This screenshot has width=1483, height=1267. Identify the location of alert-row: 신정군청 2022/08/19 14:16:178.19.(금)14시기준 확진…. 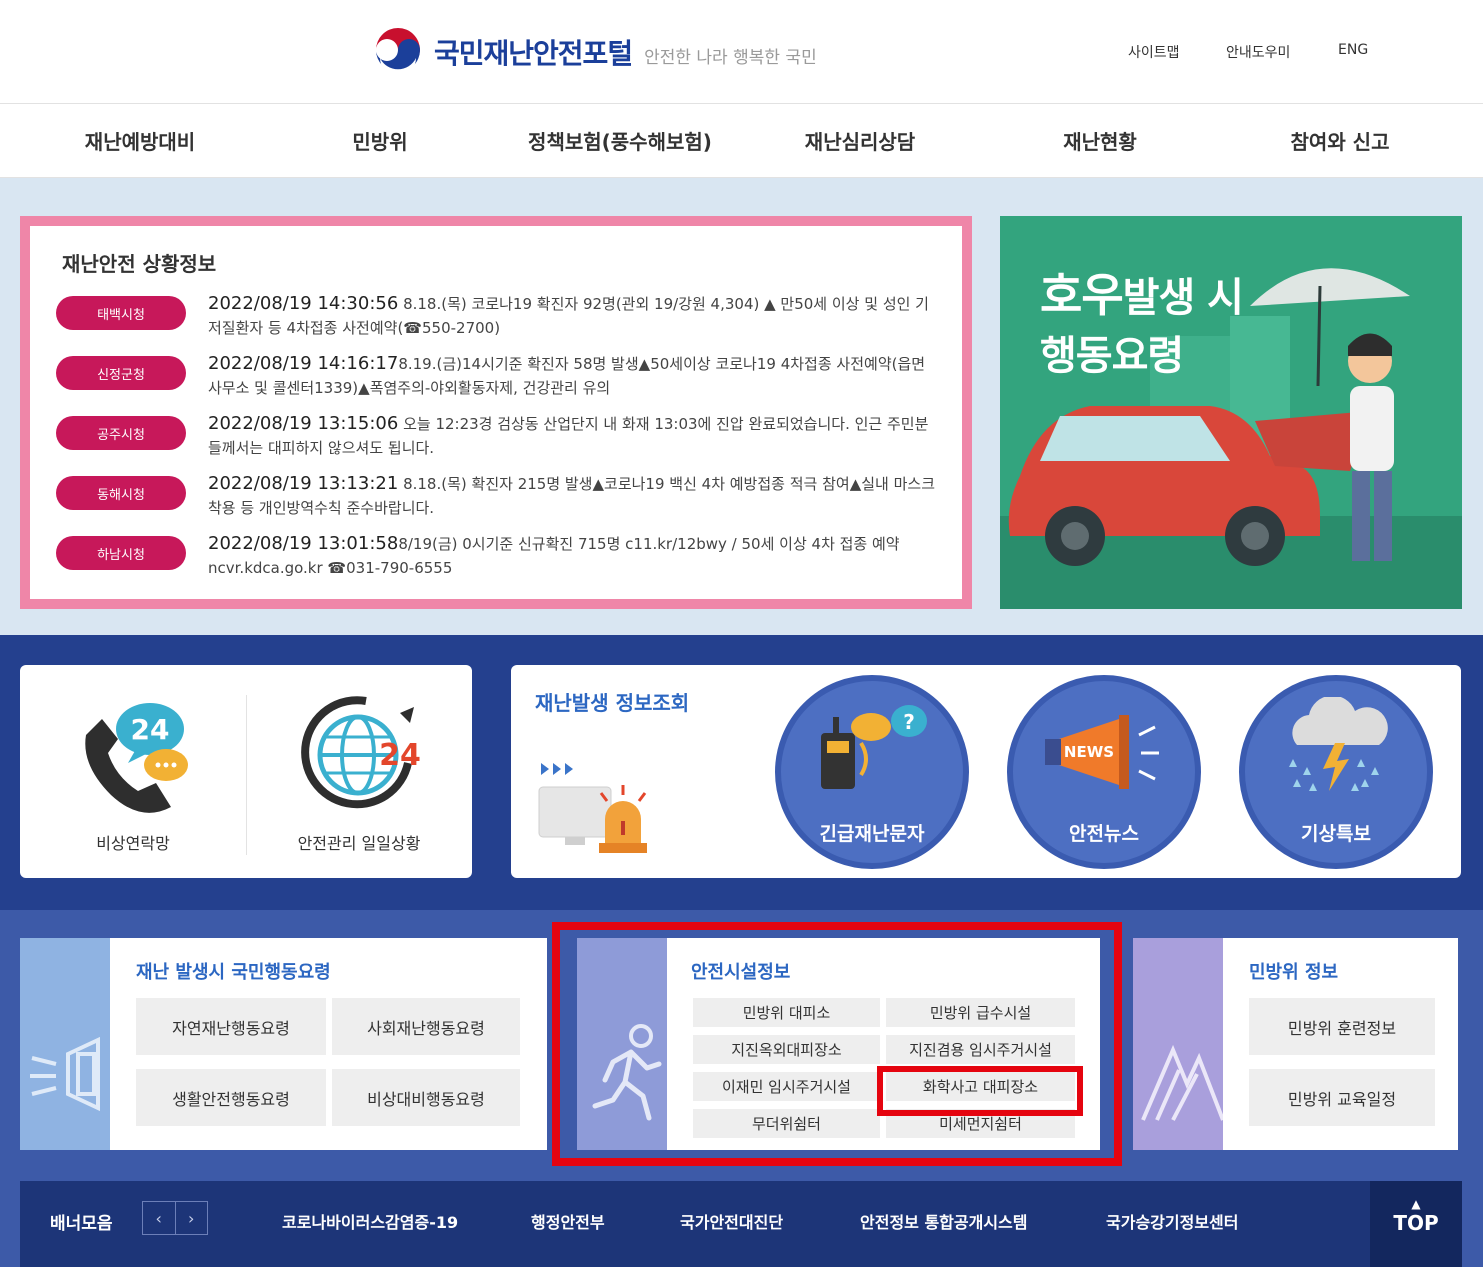
(501, 377).